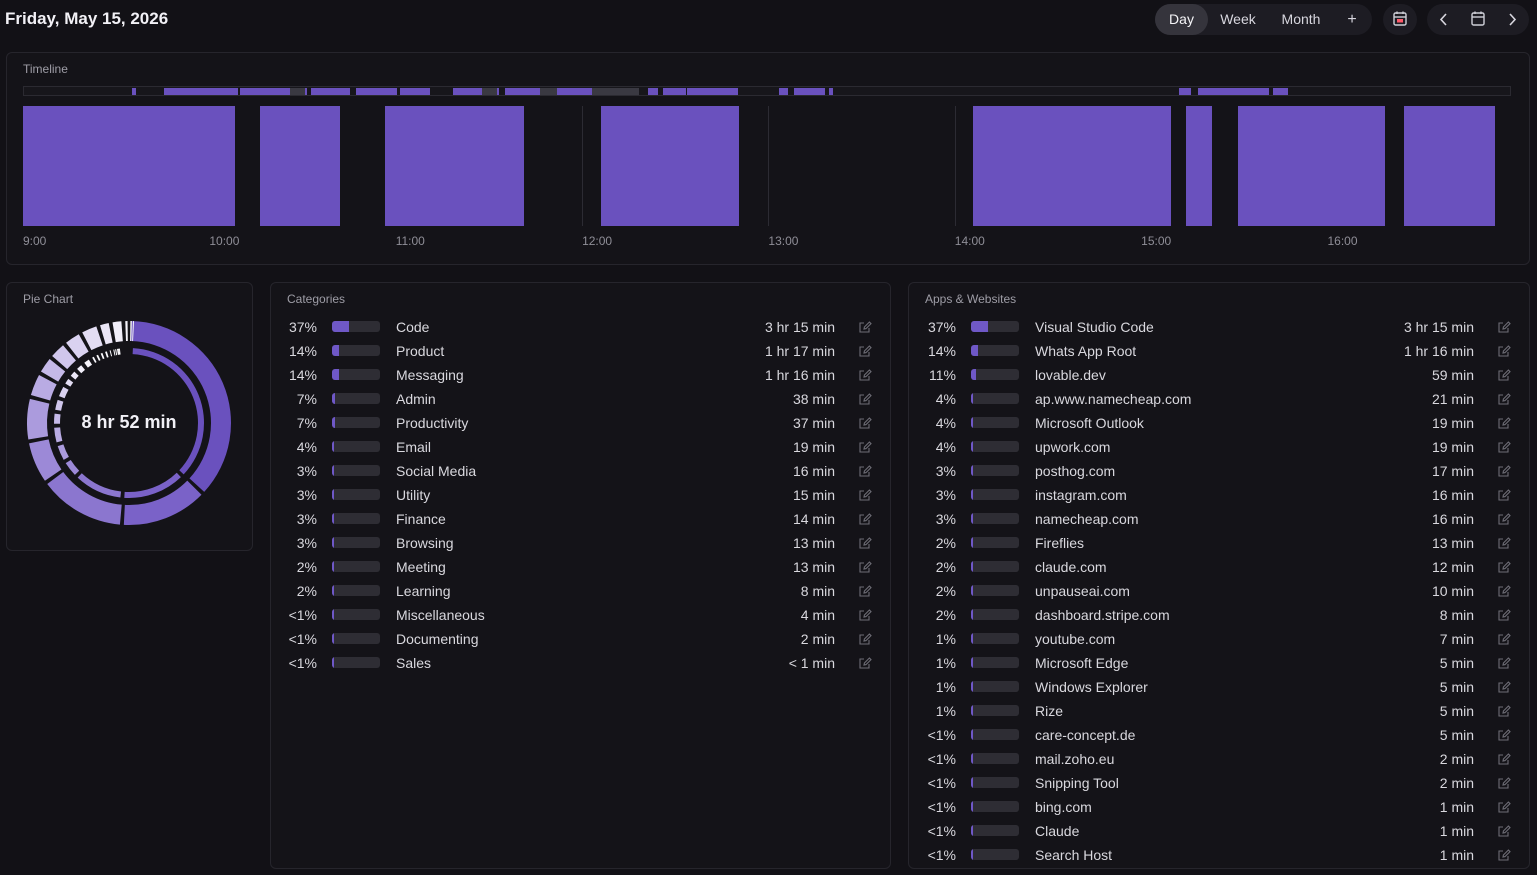 Image resolution: width=1537 pixels, height=875 pixels. I want to click on app-row: <1% Search Host 1 min, so click(1216, 855).